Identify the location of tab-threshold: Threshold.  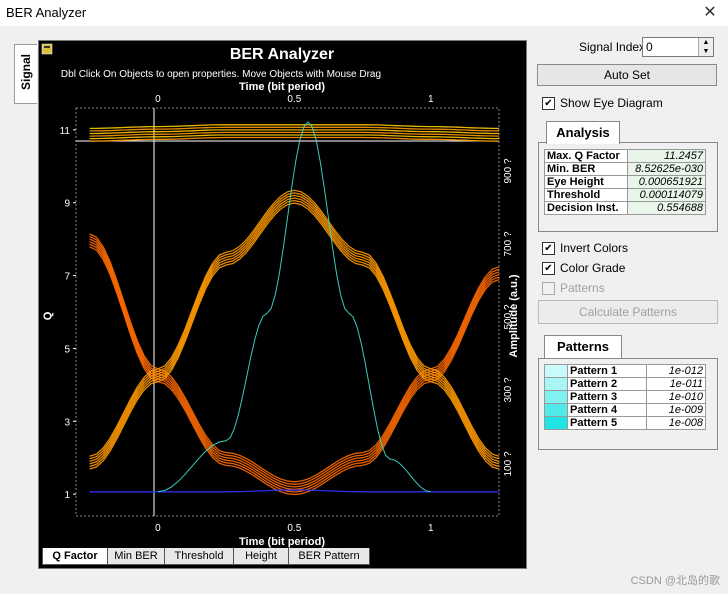
(199, 556).